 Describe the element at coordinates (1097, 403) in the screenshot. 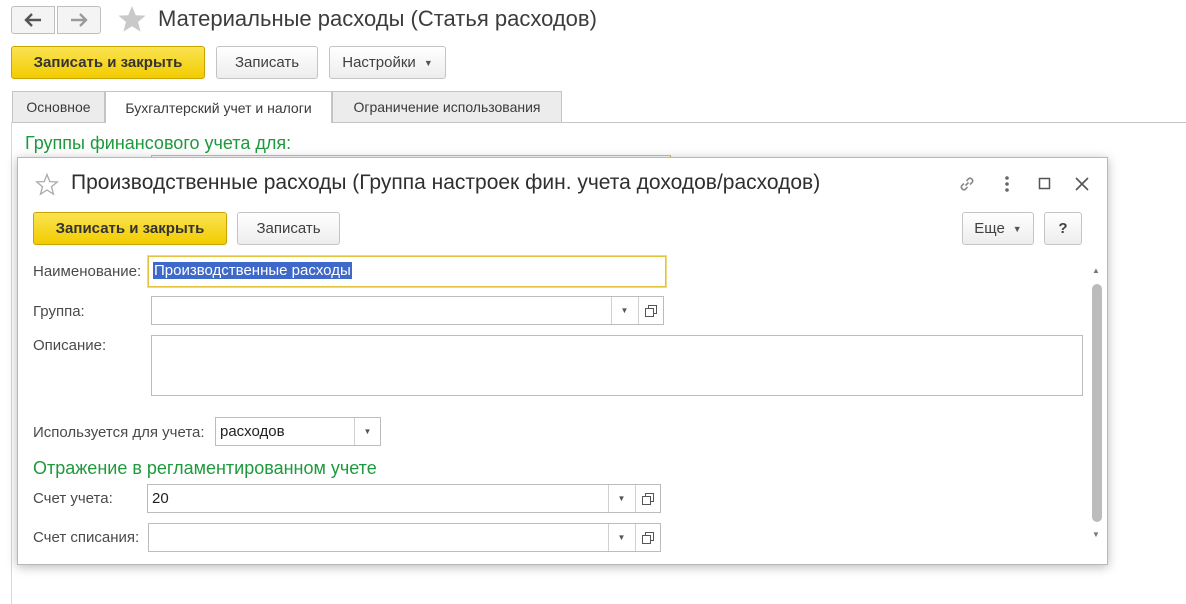

I see `scrollbar-thumb` at that location.